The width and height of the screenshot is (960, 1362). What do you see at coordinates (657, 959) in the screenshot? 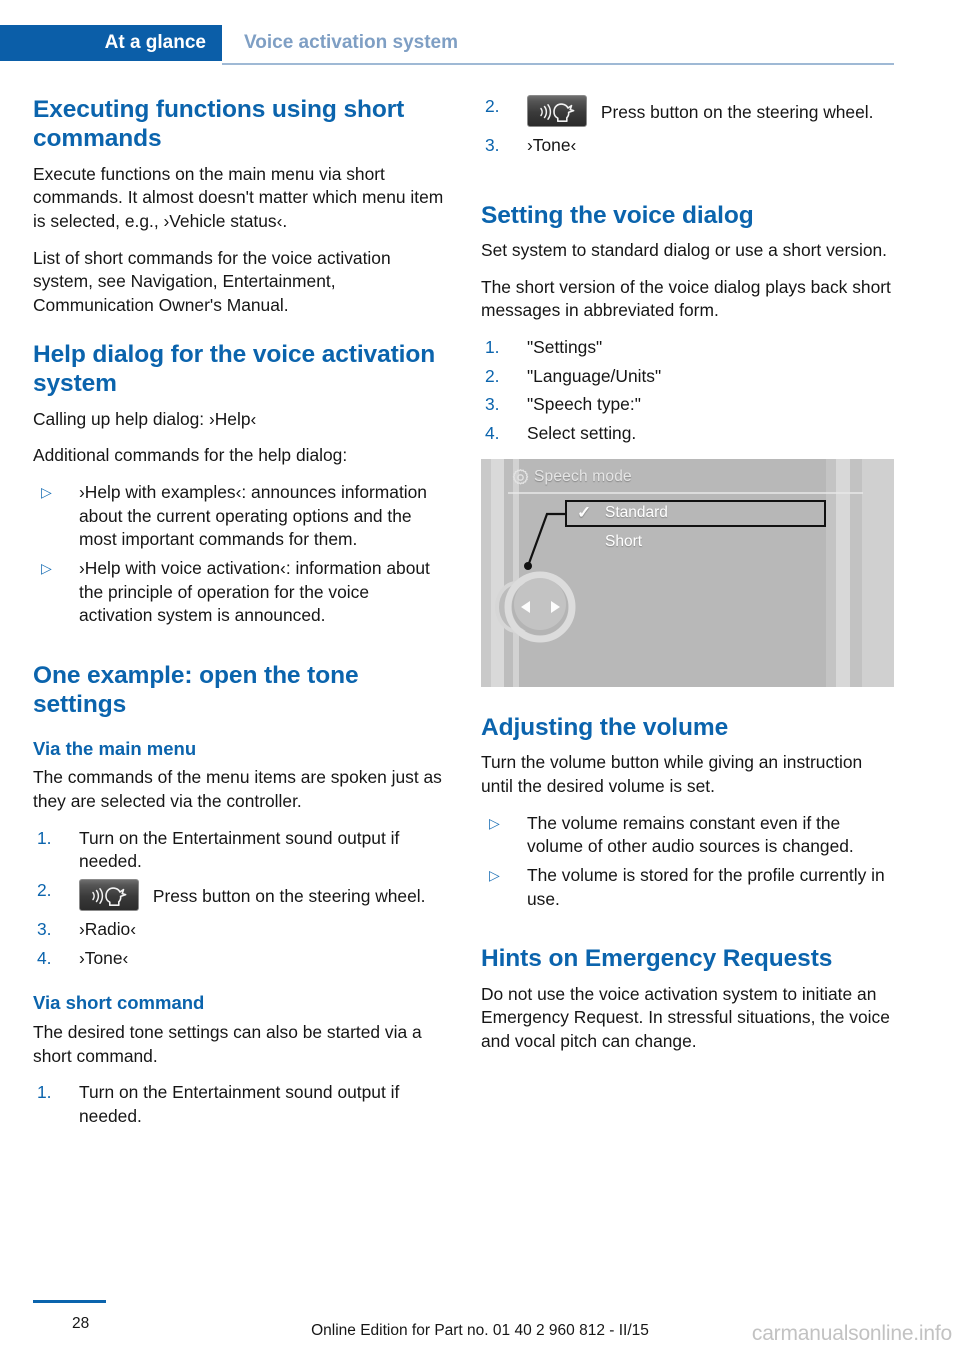
I see `heading-hints-on-emergency-requests: Hints on Emergency Requests` at bounding box center [657, 959].